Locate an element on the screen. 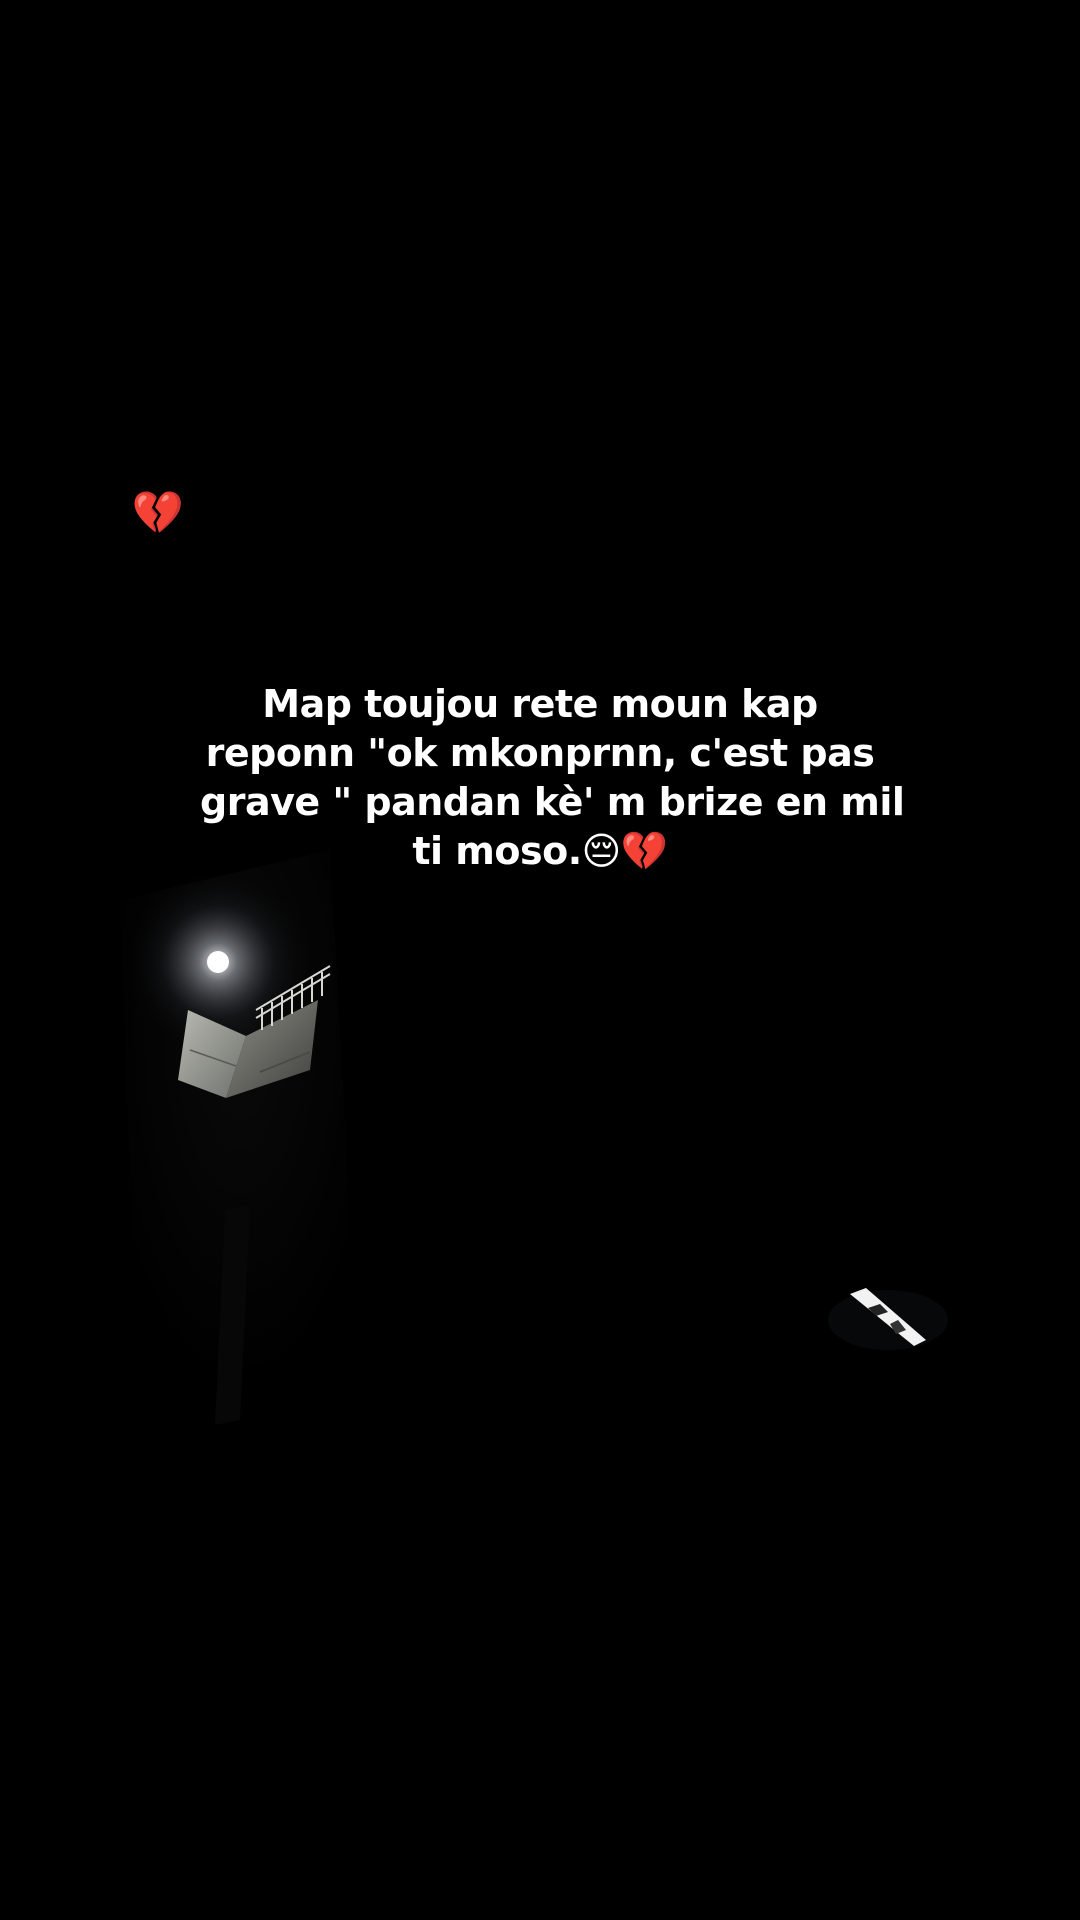 The image size is (1080, 1920). confounded-face-emoji: 😖 is located at coordinates (108, 512).